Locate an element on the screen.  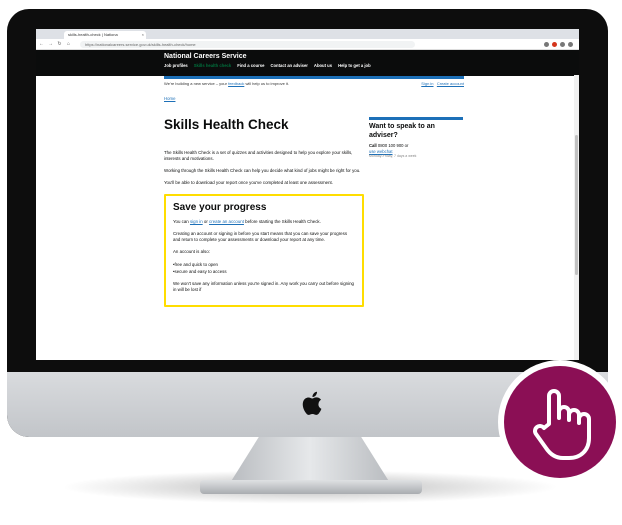
save-progress-heading: Save your progress is located at coordinates (220, 207).